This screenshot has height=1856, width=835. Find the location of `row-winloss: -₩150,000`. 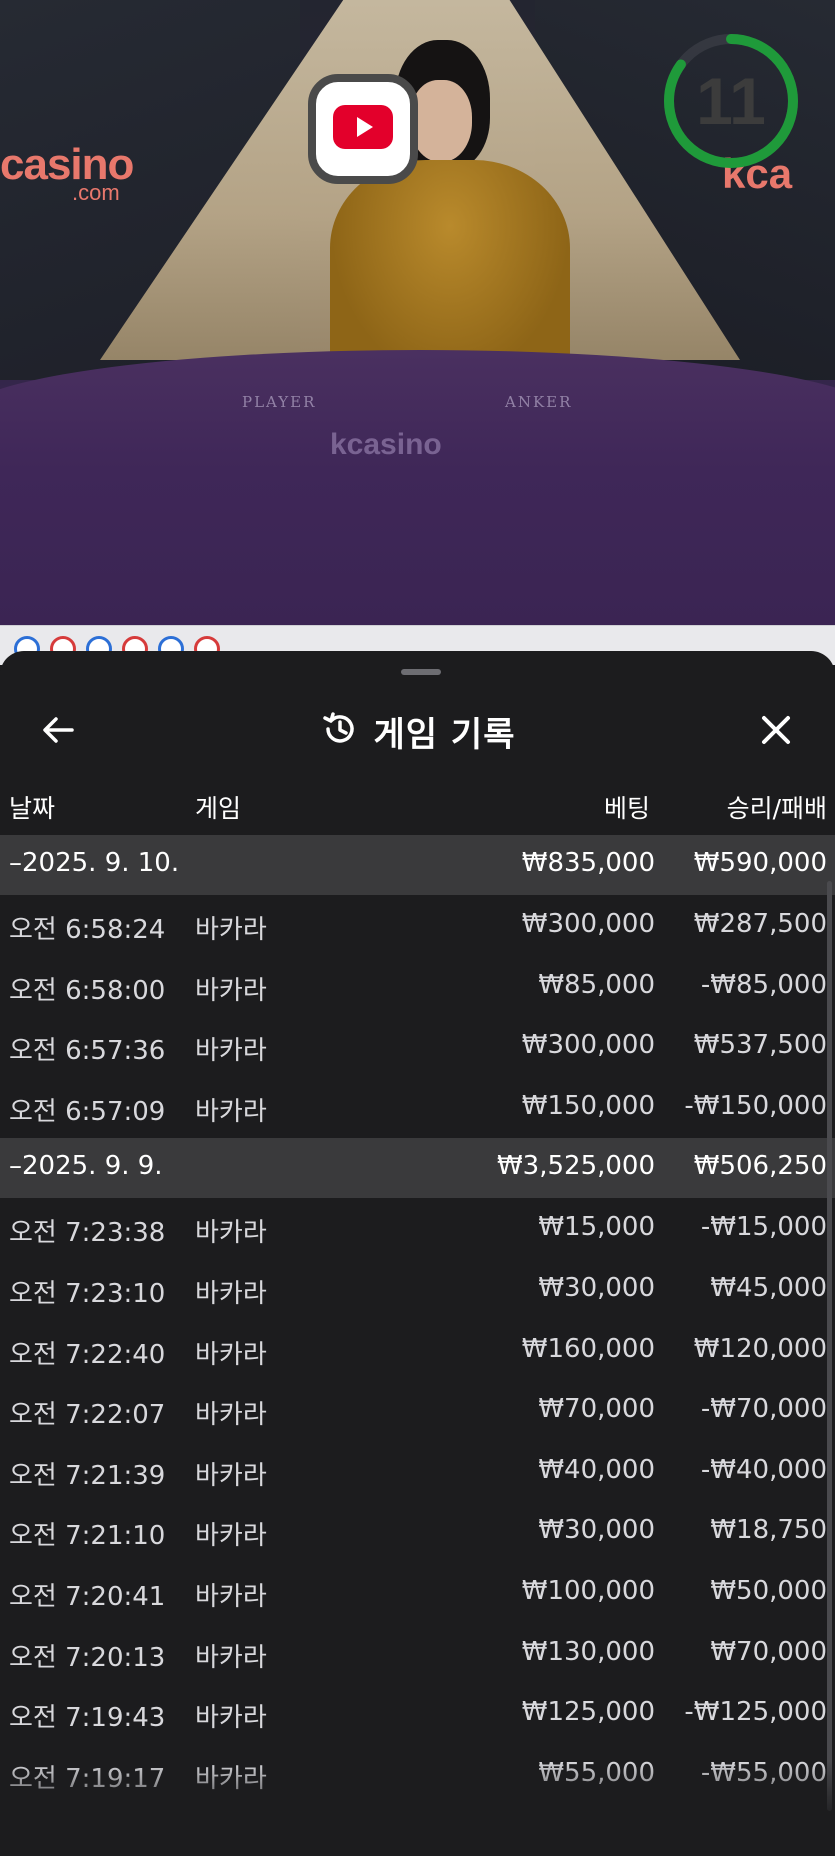

row-winloss: -₩150,000 is located at coordinates (755, 1105).